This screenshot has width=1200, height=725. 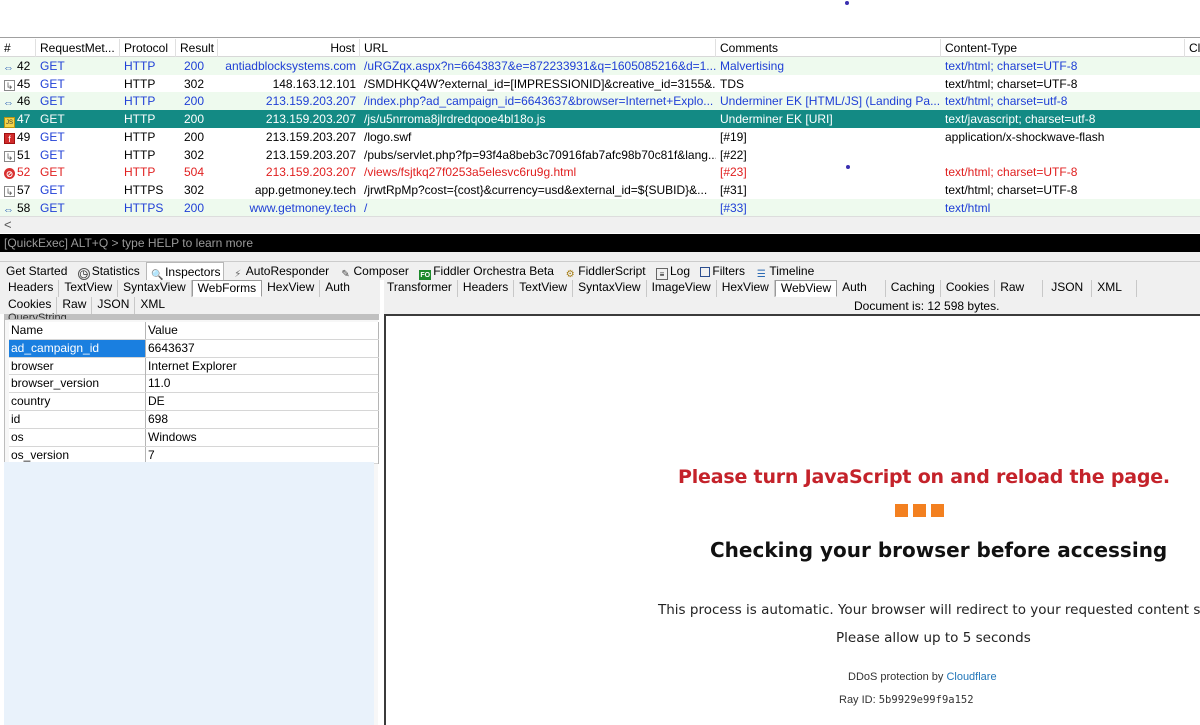 I want to click on panel-splitter, so click(x=600, y=257).